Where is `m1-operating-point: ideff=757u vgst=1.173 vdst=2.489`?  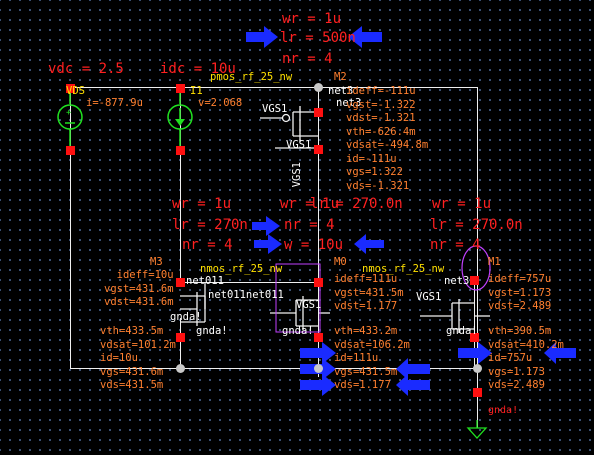
m1-operating-point: ideff=757u vgst=1.173 vdst=2.489 is located at coordinates (519, 293).